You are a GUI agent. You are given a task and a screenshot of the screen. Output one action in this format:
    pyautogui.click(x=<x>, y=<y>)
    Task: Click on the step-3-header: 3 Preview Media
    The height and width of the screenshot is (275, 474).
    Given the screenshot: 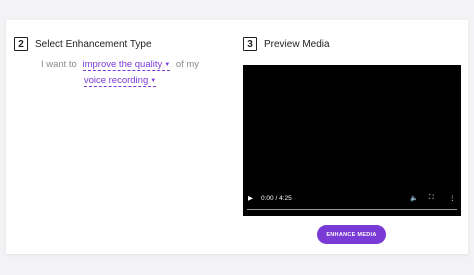 What is the action you would take?
    pyautogui.click(x=286, y=44)
    